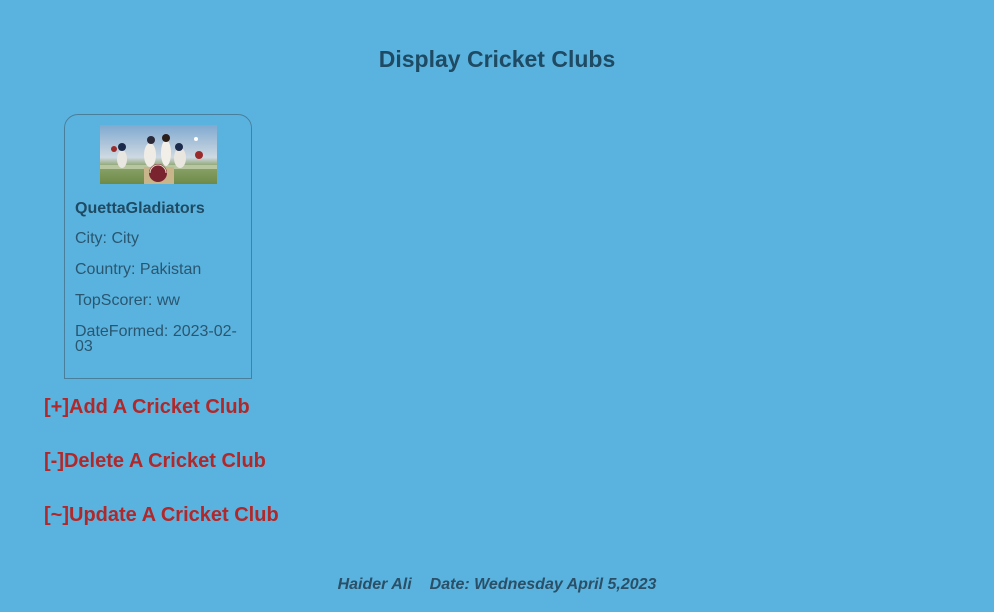 The image size is (994, 612). I want to click on update-club-link: [~]Update A Cricket Club, so click(161, 515).